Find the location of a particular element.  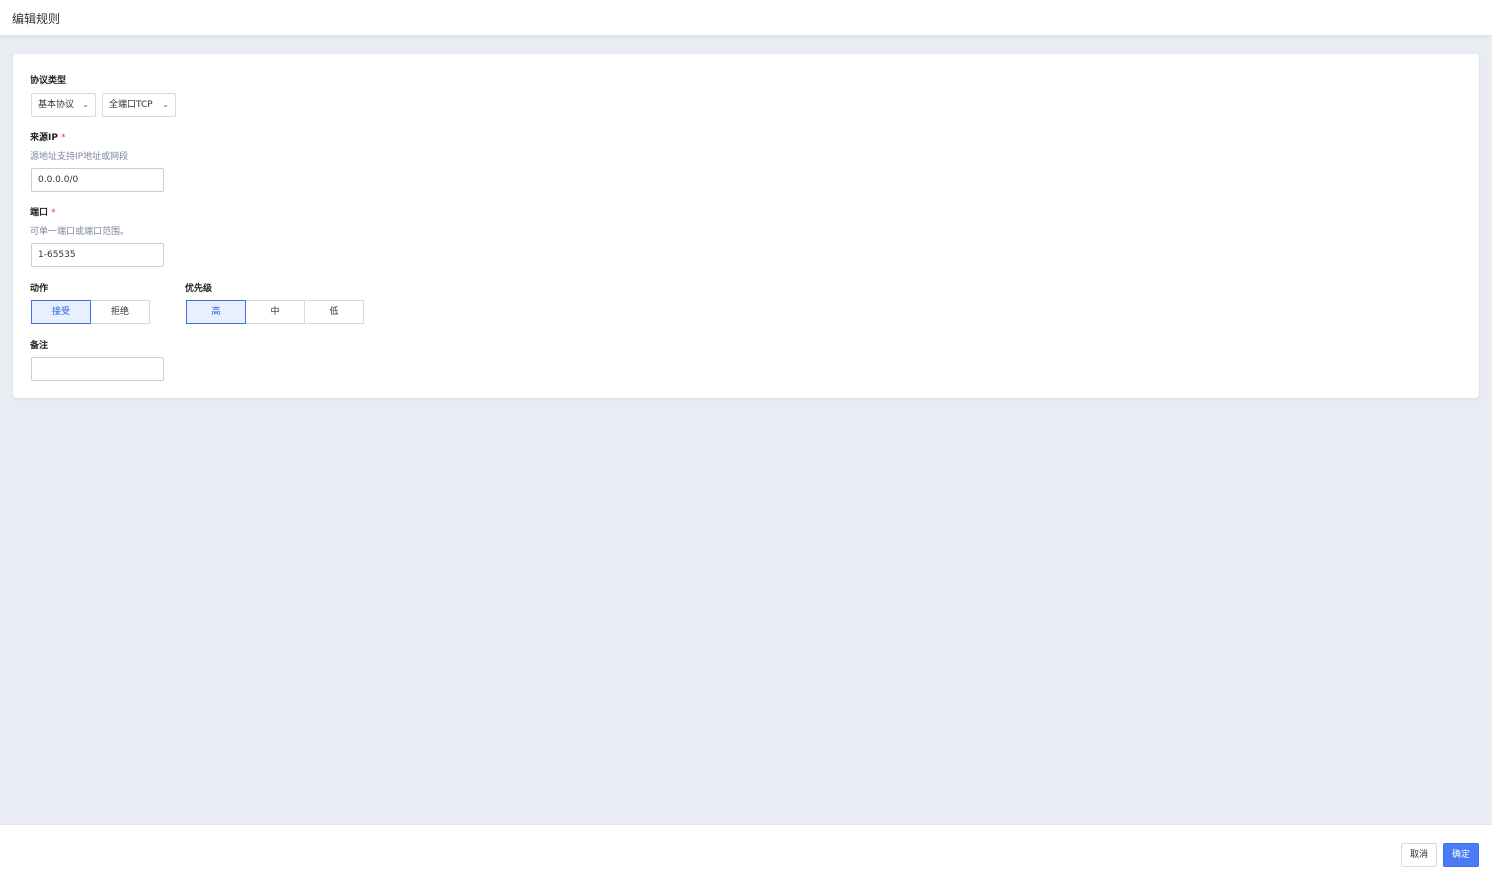

protocol-value-select: 全端口TCP ⌄ is located at coordinates (139, 105).